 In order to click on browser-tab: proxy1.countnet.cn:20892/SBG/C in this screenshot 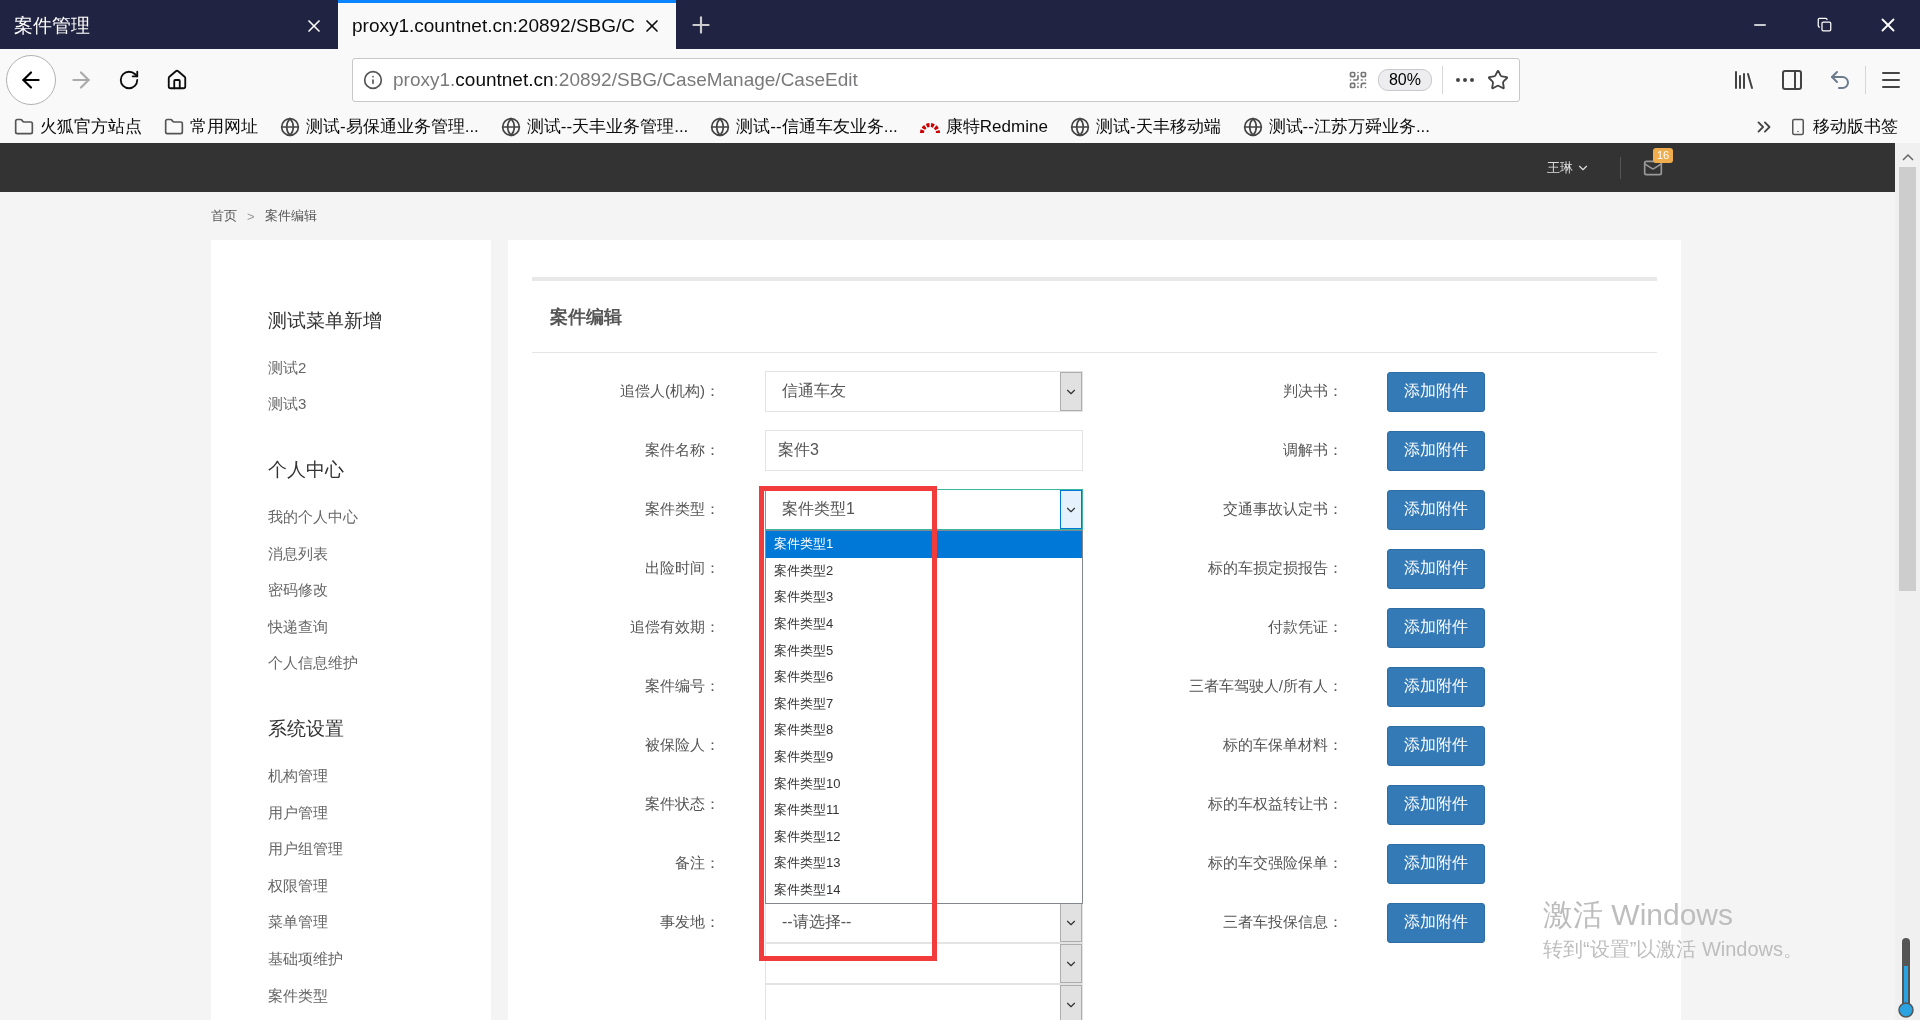, I will do `click(507, 24)`.